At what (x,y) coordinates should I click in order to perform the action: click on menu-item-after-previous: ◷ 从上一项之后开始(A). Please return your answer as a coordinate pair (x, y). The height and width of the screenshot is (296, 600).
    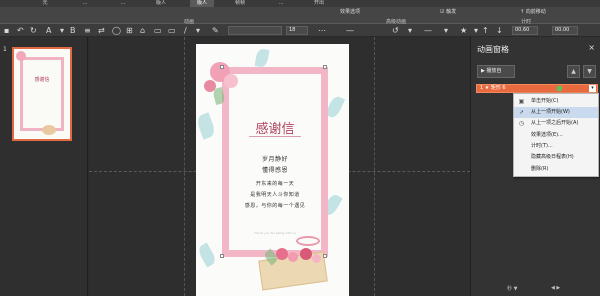
    Looking at the image, I should click on (556, 123).